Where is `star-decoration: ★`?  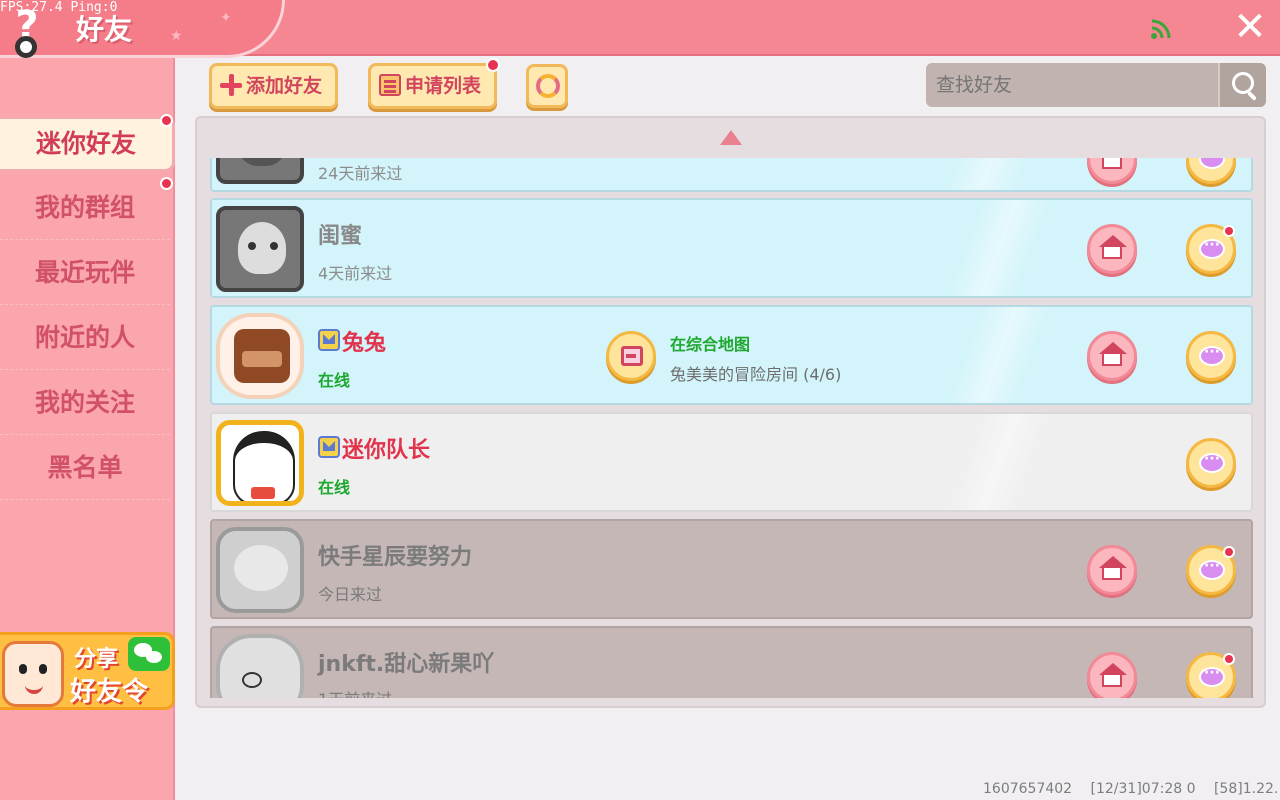 star-decoration: ★ is located at coordinates (176, 36).